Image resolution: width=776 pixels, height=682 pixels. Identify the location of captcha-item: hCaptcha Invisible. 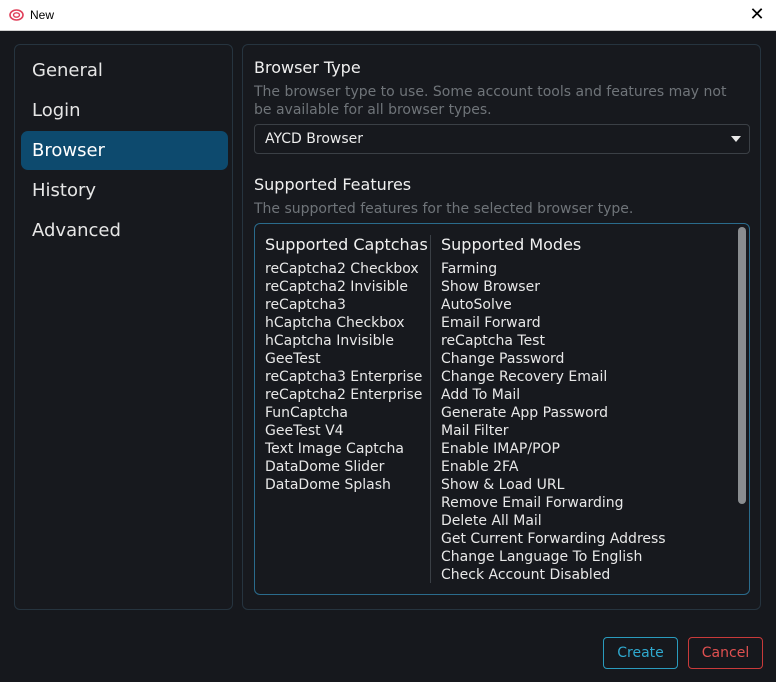
(329, 341).